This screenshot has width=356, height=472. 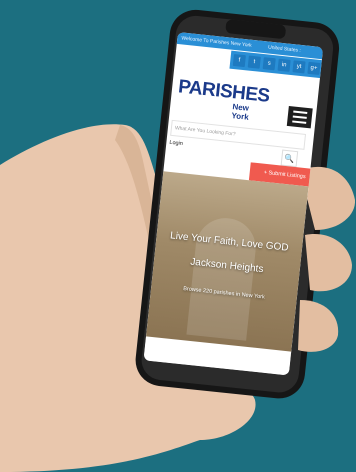 What do you see at coordinates (240, 112) in the screenshot?
I see `logo-sub: New York` at bounding box center [240, 112].